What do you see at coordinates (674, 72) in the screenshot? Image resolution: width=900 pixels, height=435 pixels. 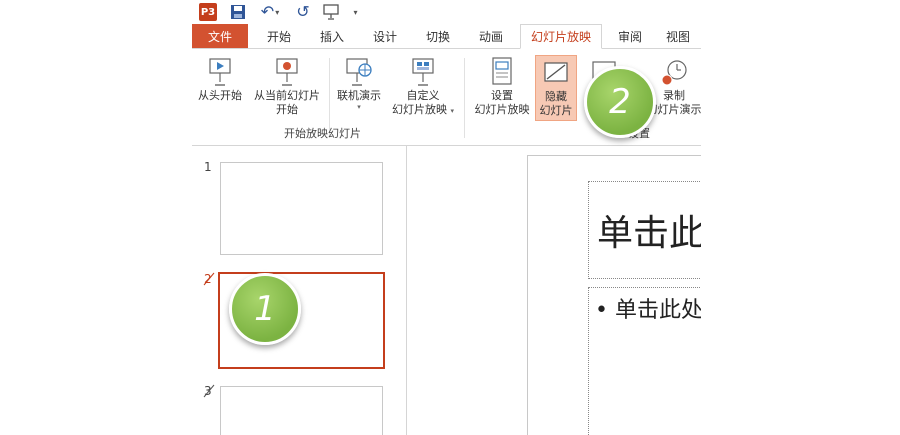 I see `record-slideshow-icon` at bounding box center [674, 72].